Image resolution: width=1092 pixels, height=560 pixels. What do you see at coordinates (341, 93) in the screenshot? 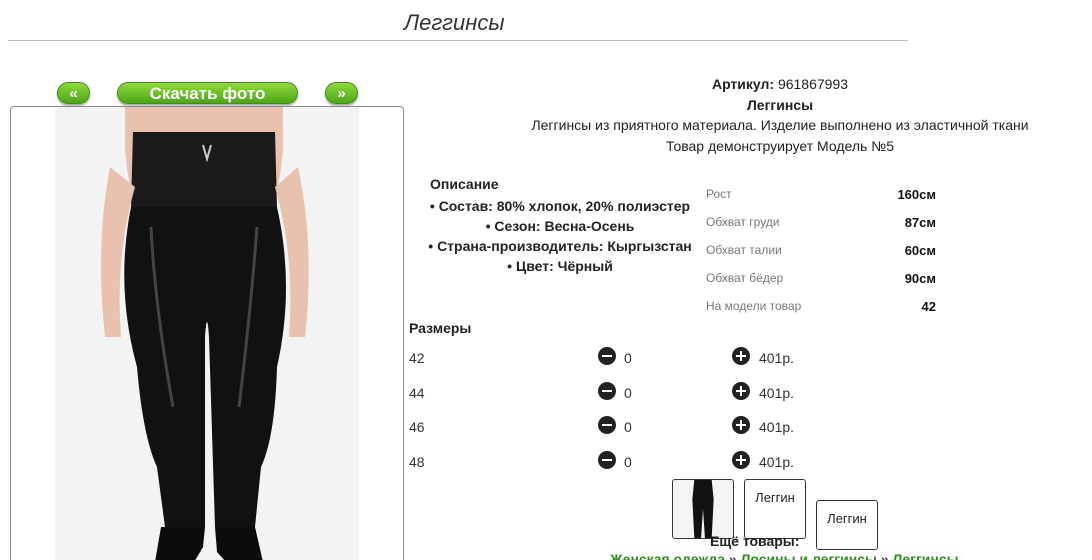
I see `next-photo-button: »` at bounding box center [341, 93].